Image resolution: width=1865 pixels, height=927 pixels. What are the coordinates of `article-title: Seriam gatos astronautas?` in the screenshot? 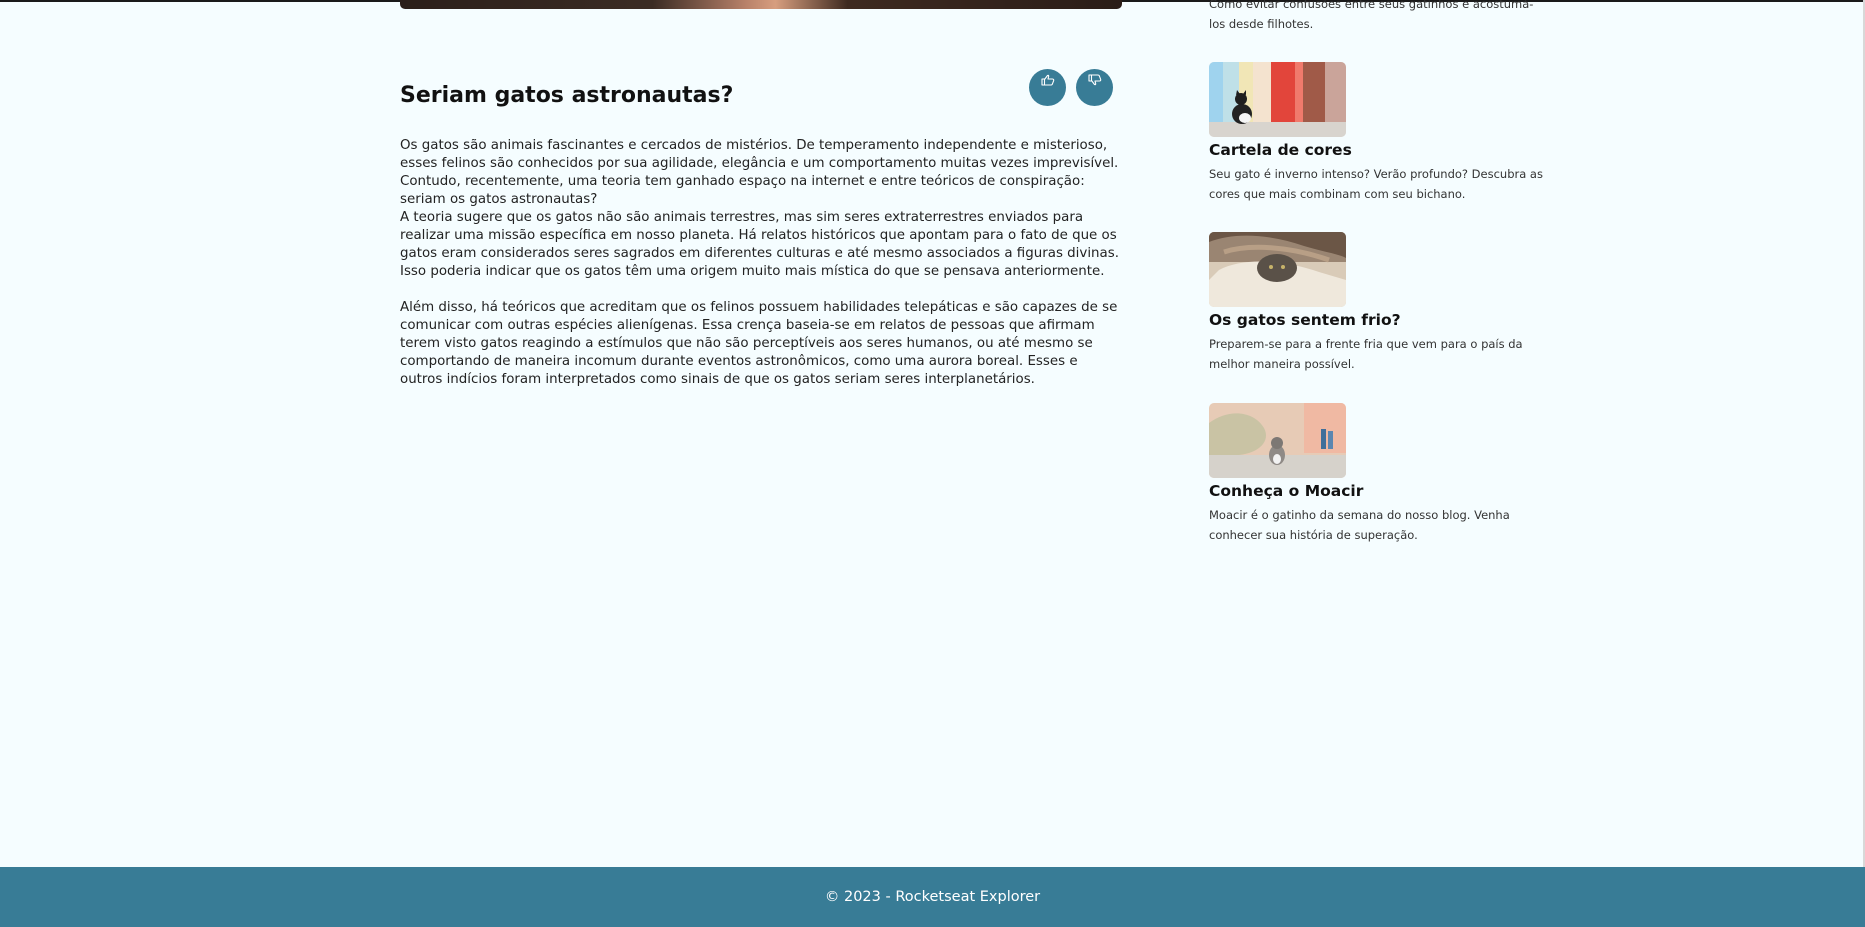 It's located at (567, 95).